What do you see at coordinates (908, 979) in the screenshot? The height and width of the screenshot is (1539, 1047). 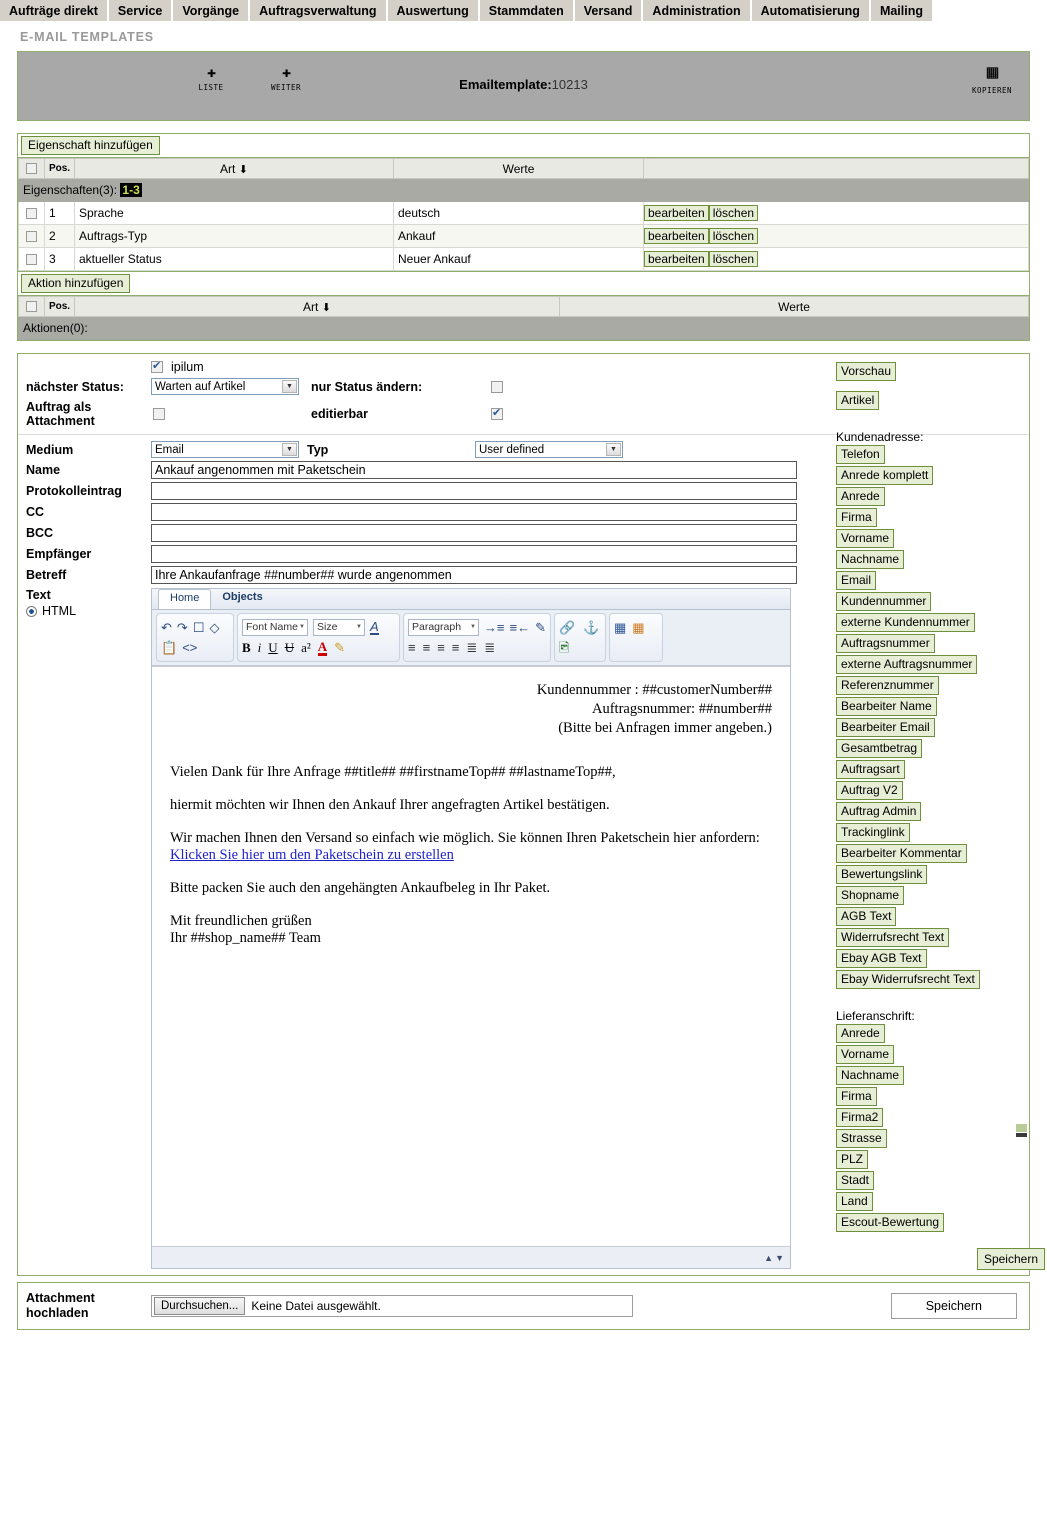 I see `tag-kundenadresse-25: Ebay Widerrufsrecht Text` at bounding box center [908, 979].